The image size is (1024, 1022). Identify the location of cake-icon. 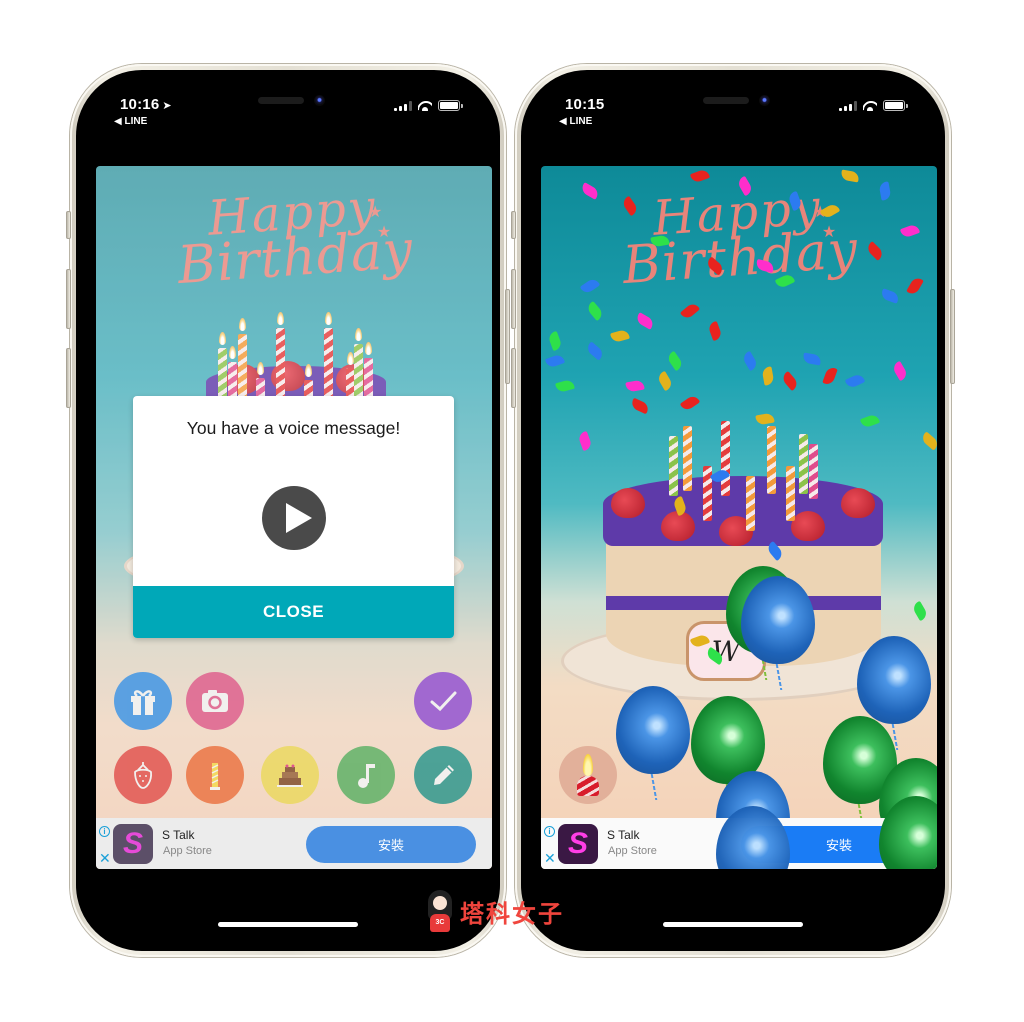
(290, 775).